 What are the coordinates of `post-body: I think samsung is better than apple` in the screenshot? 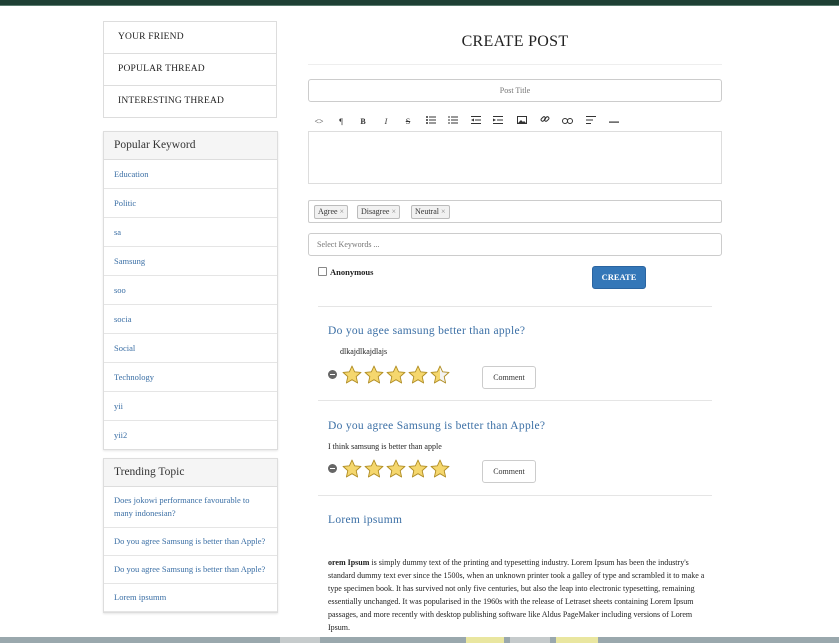 It's located at (385, 446).